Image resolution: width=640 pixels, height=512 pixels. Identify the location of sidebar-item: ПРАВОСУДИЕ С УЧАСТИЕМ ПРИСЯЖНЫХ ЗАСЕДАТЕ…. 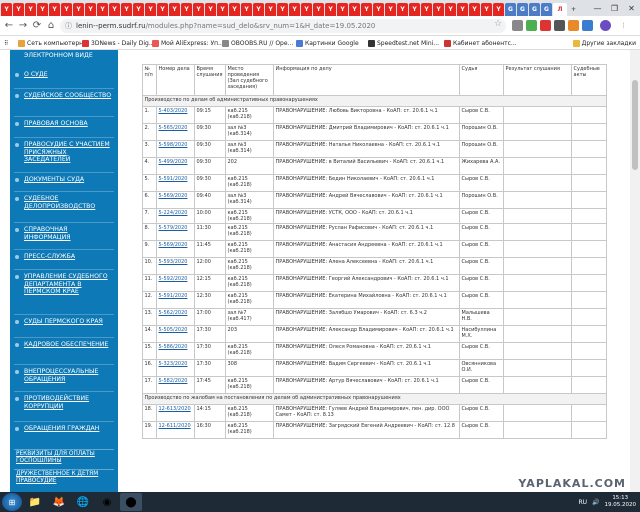
(64, 152).